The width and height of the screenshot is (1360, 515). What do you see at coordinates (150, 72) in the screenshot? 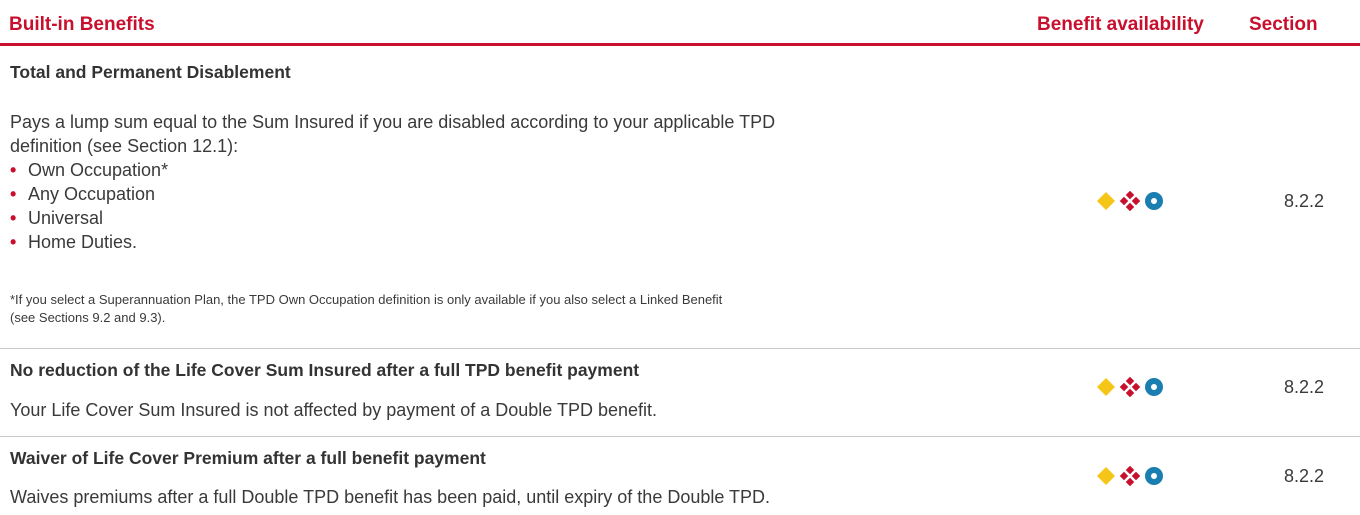
I see `row-title: Total and Permanent Disablement` at bounding box center [150, 72].